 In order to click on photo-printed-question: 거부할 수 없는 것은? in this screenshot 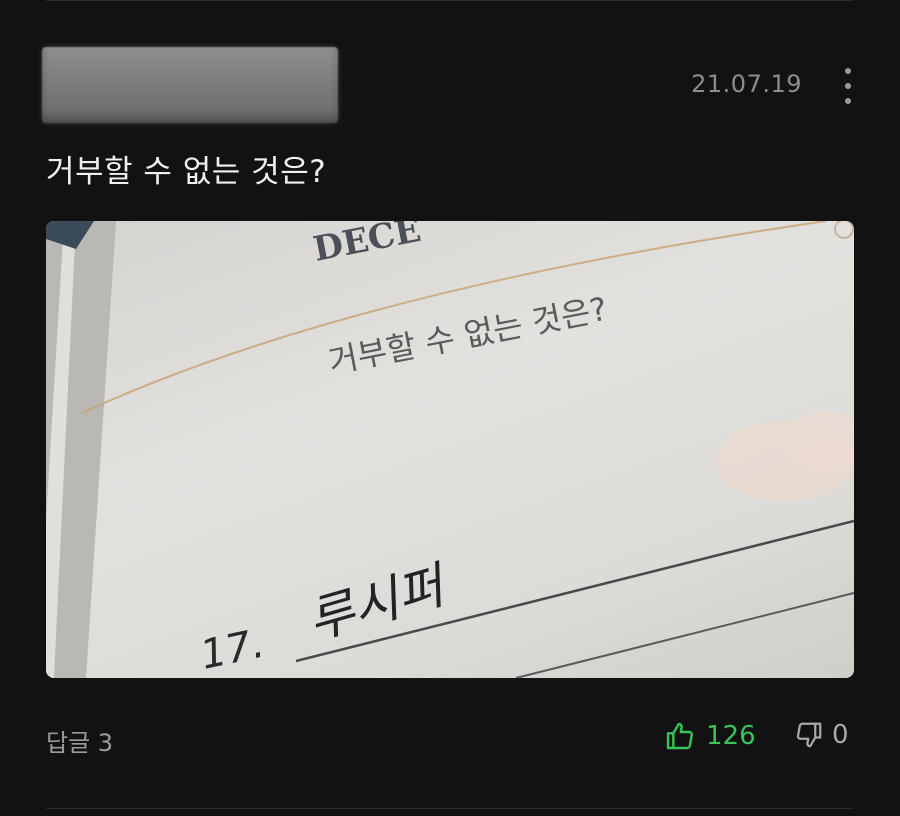, I will do `click(467, 335)`.